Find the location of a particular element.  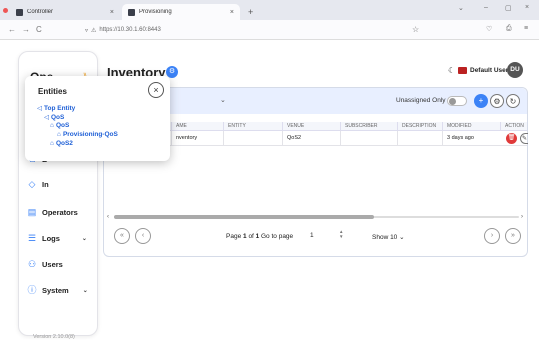

tree-node-top-entity: ◁ Top Entity is located at coordinates (56, 108).